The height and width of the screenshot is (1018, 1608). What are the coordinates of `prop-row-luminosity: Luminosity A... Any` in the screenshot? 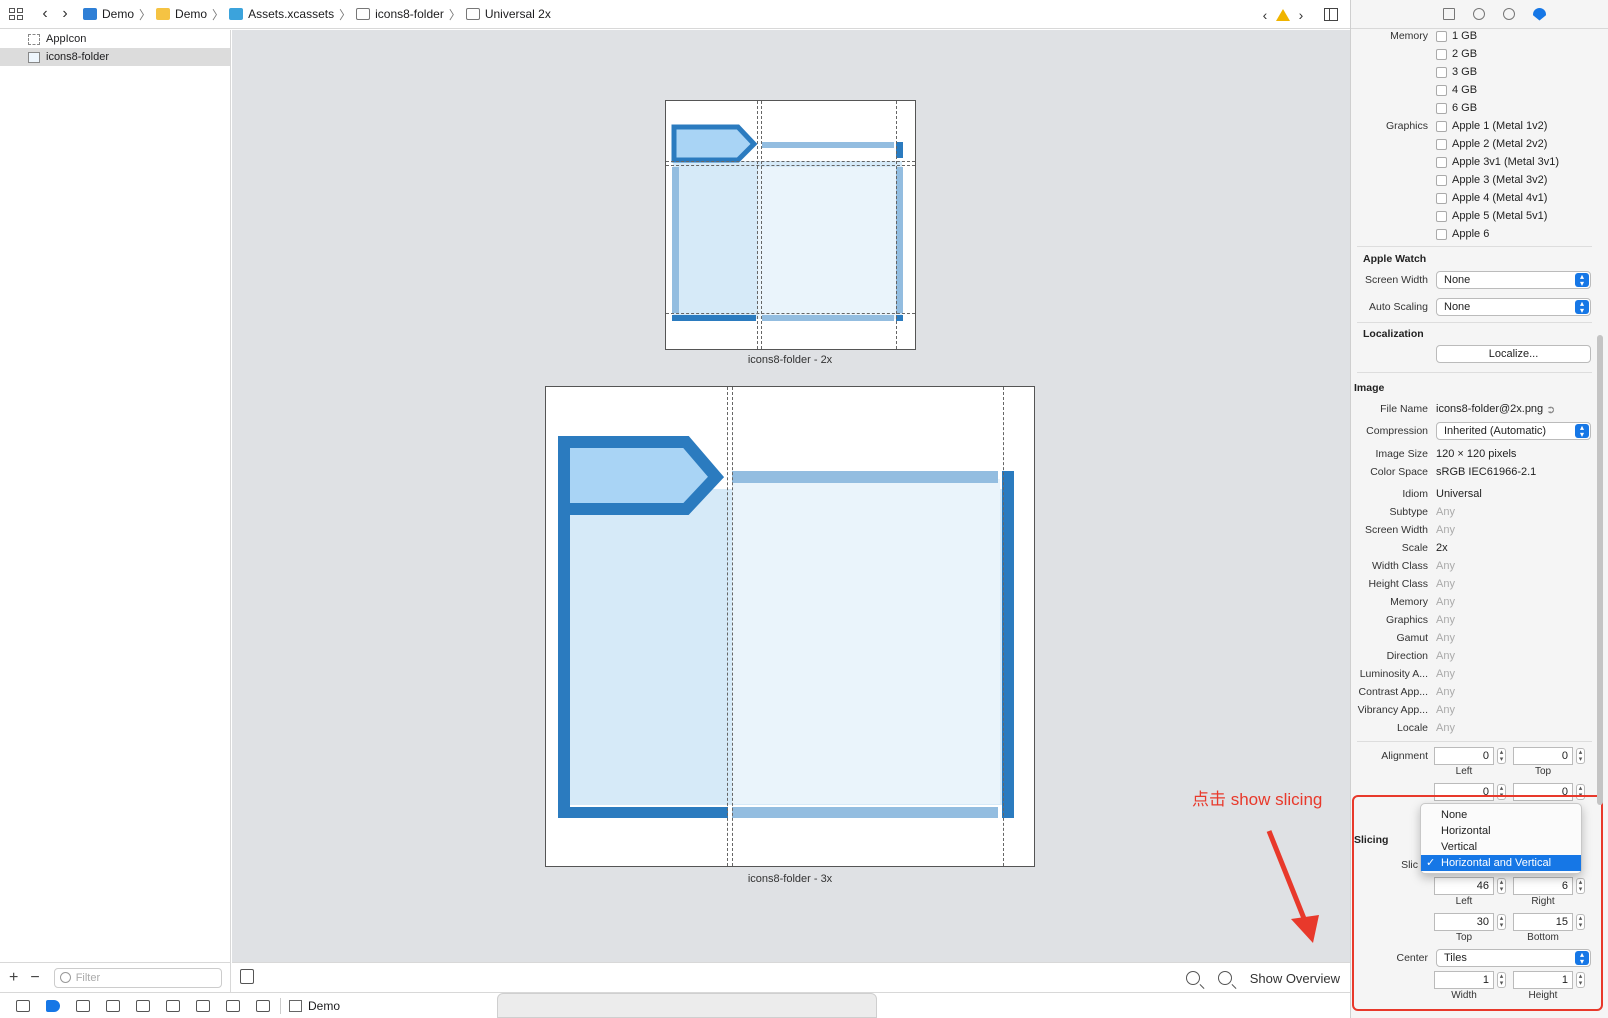 It's located at (1479, 674).